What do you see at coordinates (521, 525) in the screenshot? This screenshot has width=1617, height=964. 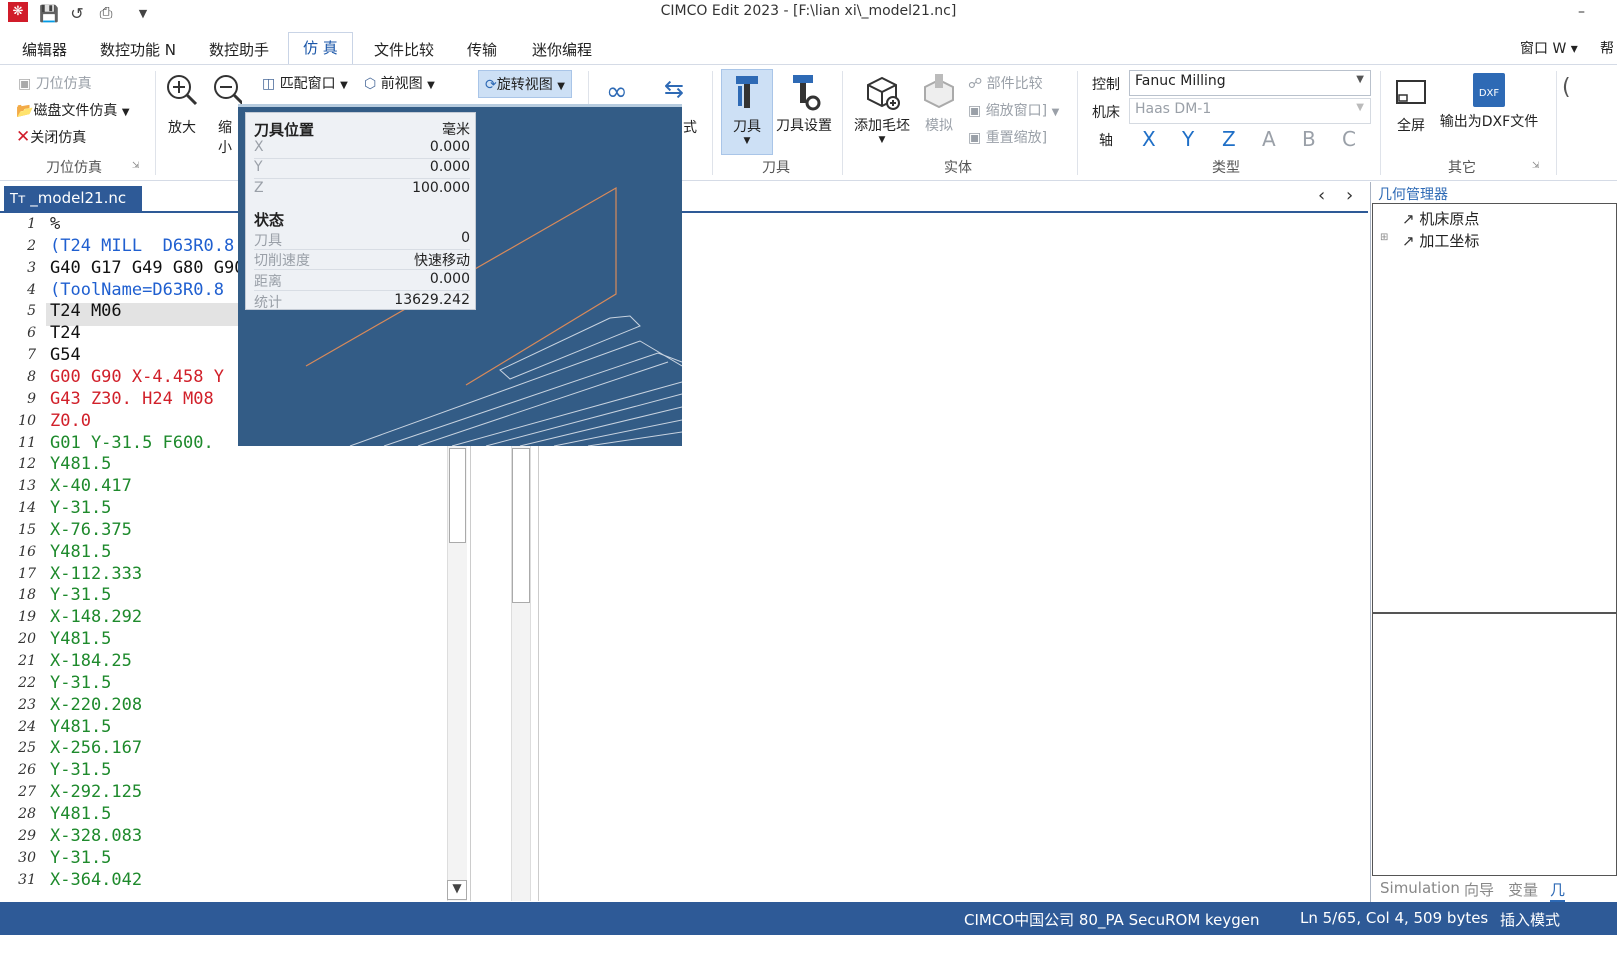 I see `secondary-scrollbar-thumb` at bounding box center [521, 525].